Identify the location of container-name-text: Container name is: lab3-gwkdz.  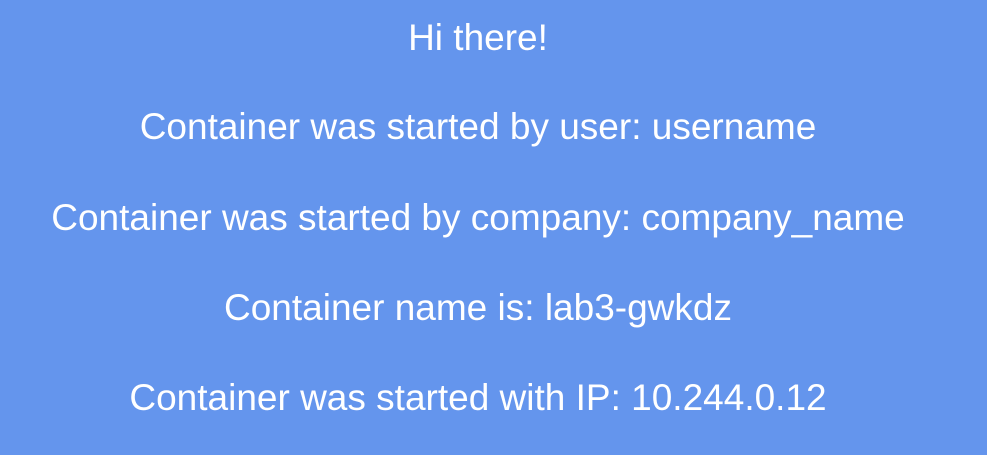
(478, 307).